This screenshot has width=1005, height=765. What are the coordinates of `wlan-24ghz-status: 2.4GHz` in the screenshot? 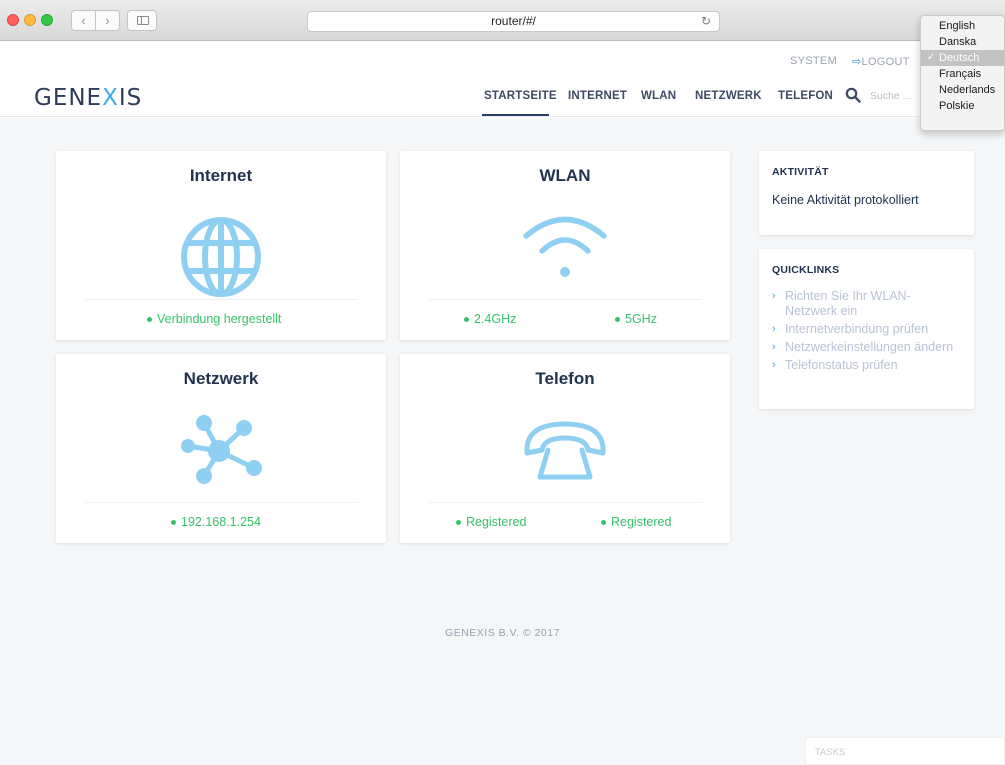 It's located at (490, 319).